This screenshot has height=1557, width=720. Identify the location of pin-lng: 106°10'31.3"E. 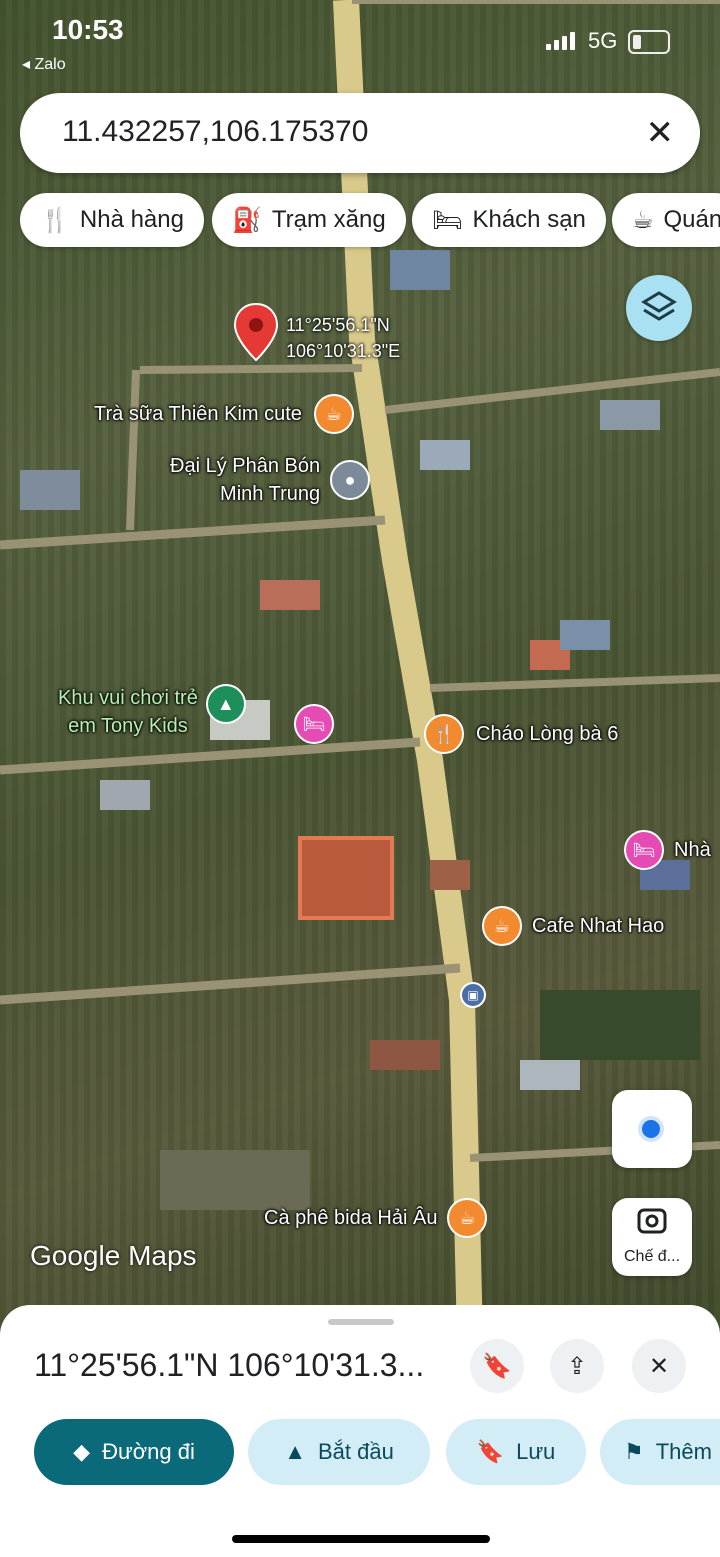
(343, 351).